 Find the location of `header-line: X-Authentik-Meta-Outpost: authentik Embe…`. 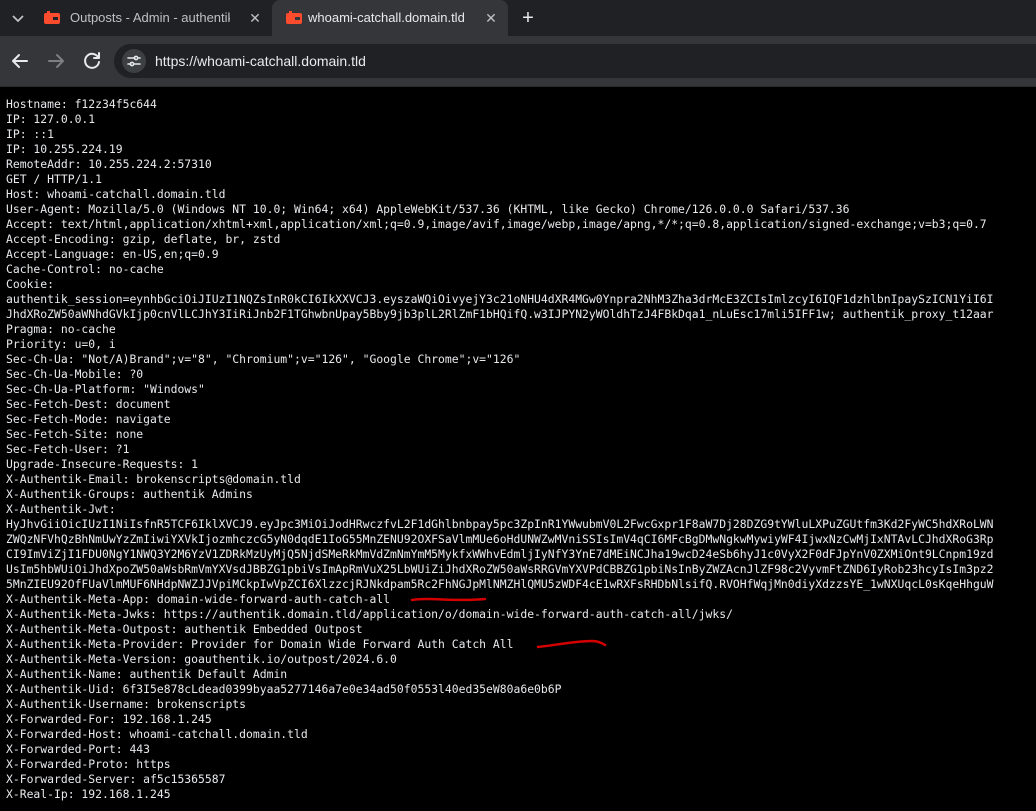

header-line: X-Authentik-Meta-Outpost: authentik Embe… is located at coordinates (184, 629).